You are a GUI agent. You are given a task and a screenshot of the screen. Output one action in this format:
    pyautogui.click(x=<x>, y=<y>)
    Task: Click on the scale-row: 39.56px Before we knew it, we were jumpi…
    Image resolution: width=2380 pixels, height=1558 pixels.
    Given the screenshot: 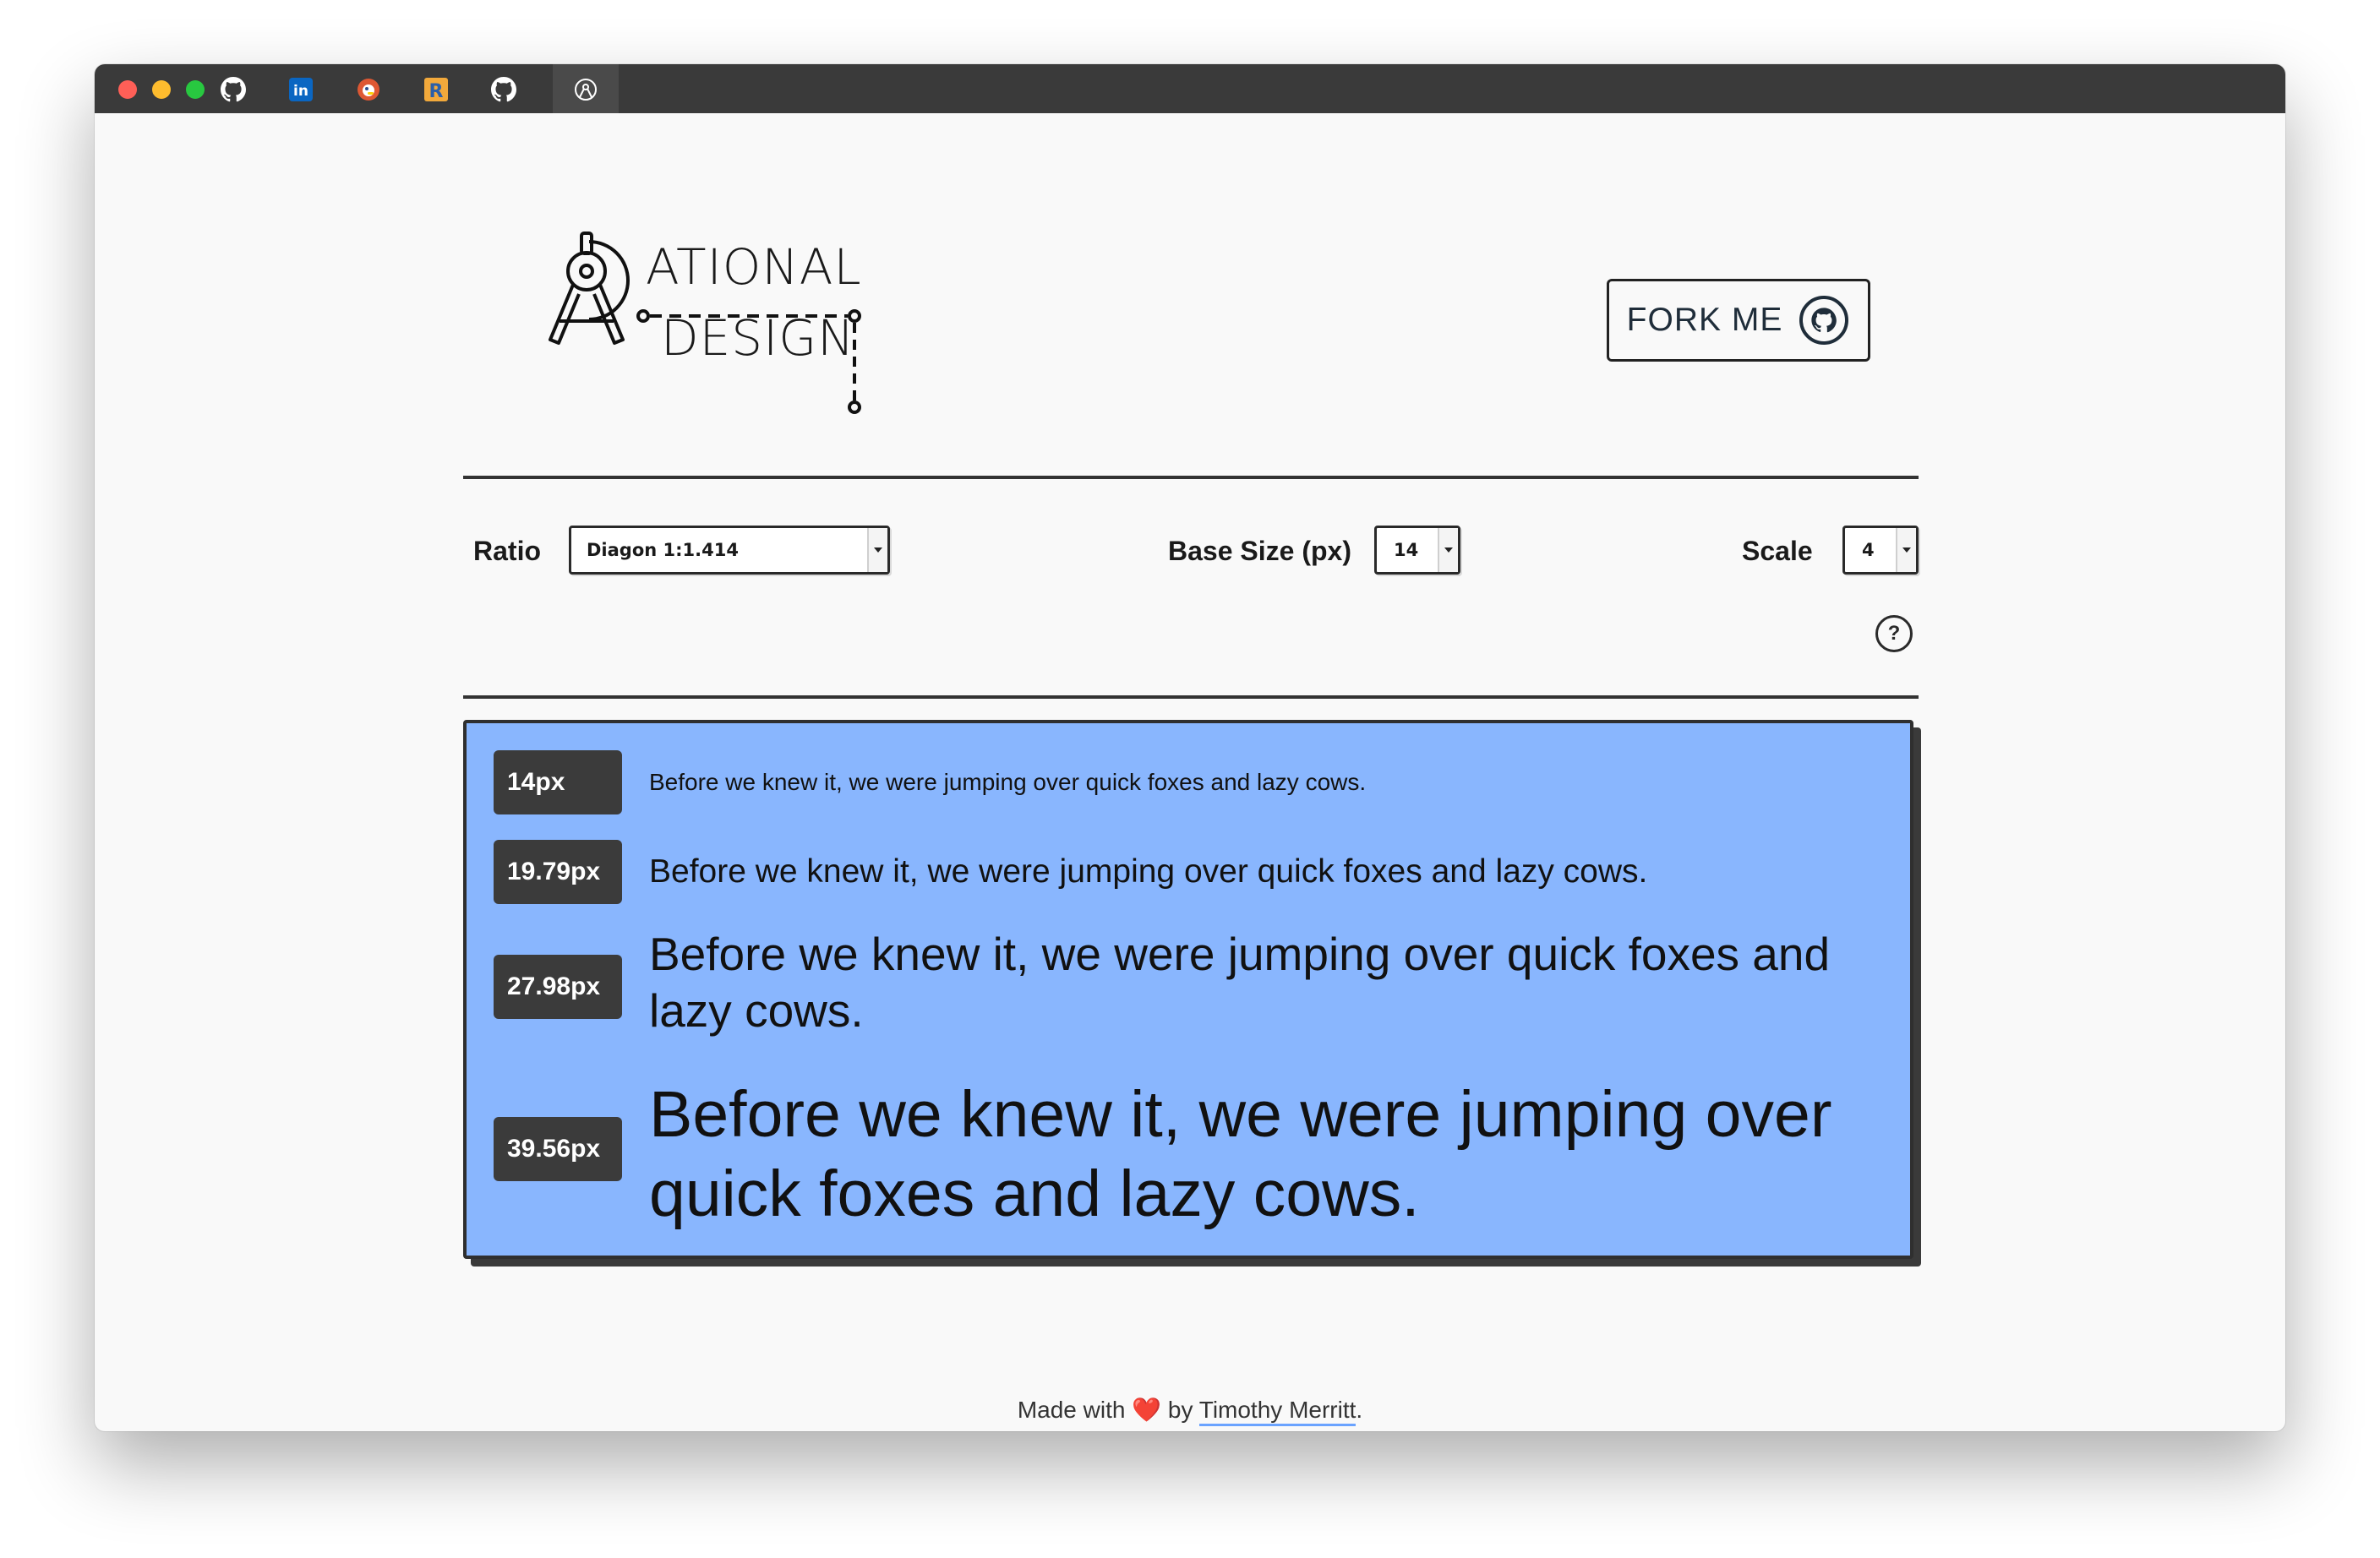 What is the action you would take?
    pyautogui.click(x=1189, y=1155)
    